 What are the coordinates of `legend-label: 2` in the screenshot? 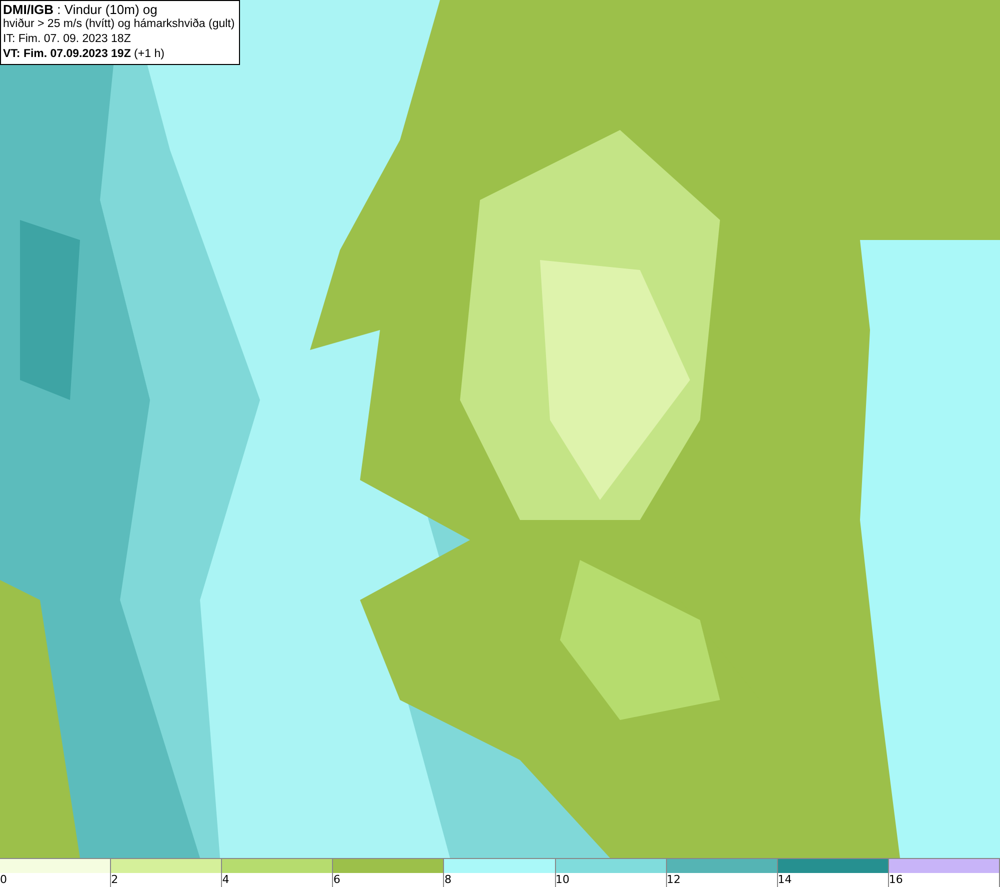 It's located at (114, 879).